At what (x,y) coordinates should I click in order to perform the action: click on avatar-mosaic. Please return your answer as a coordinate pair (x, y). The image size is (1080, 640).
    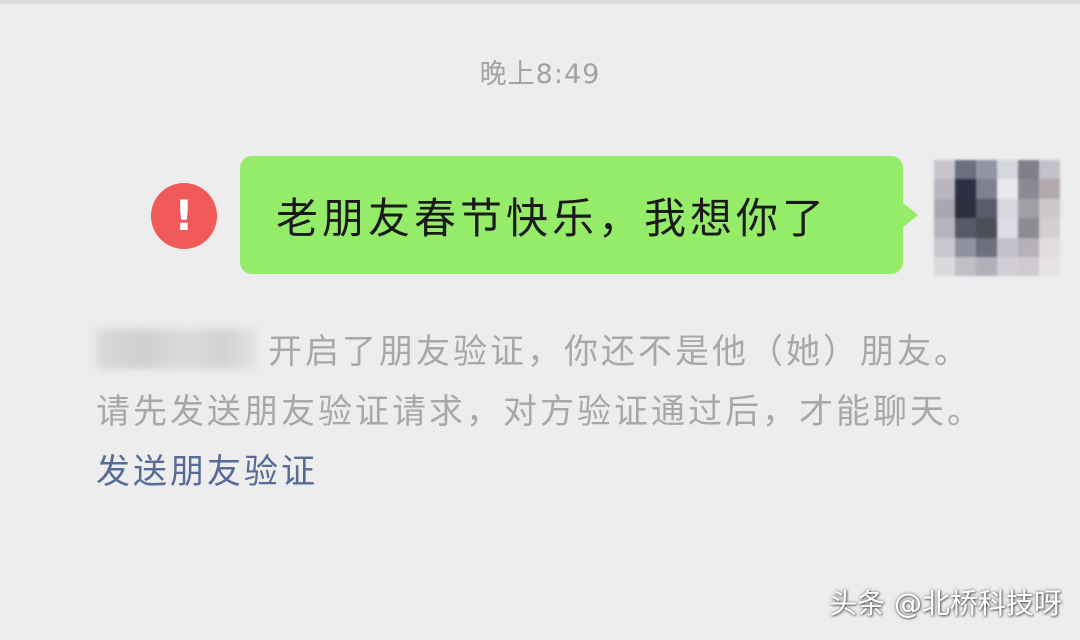
    Looking at the image, I should click on (997, 218).